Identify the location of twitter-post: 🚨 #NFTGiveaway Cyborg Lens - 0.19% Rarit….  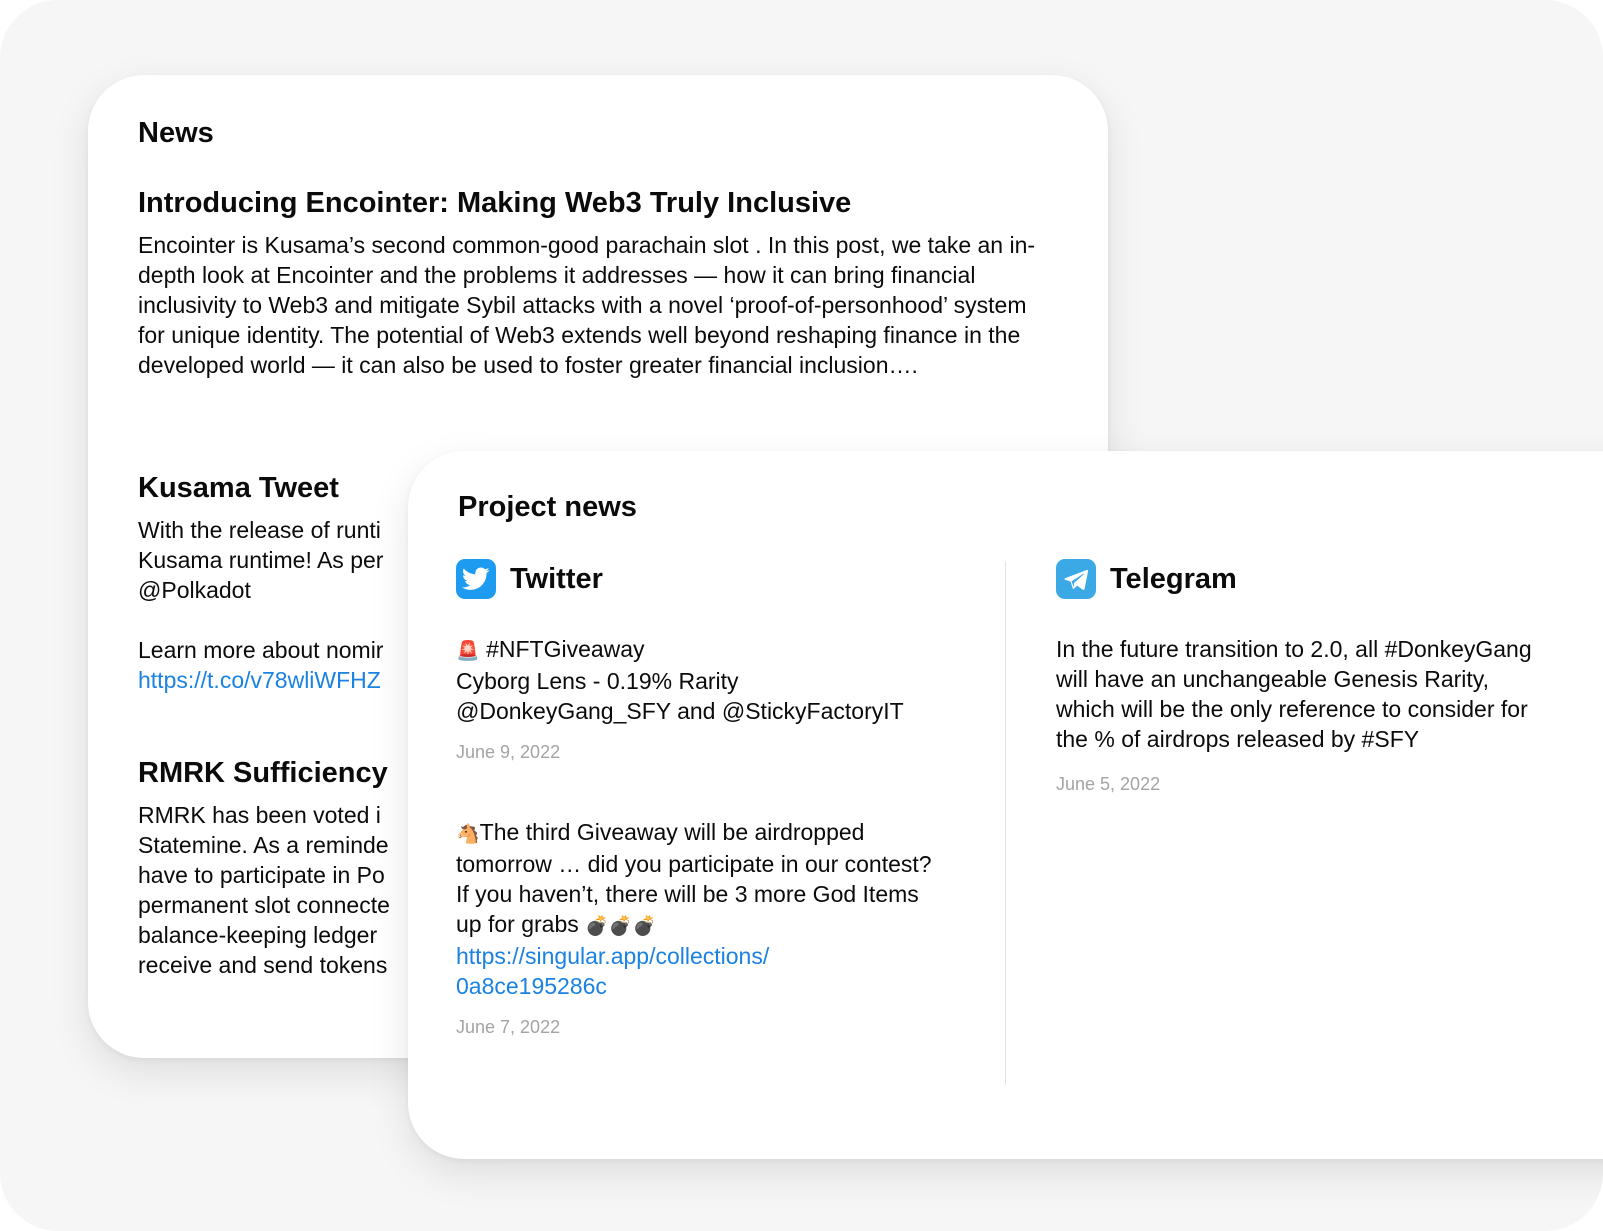
(716, 699).